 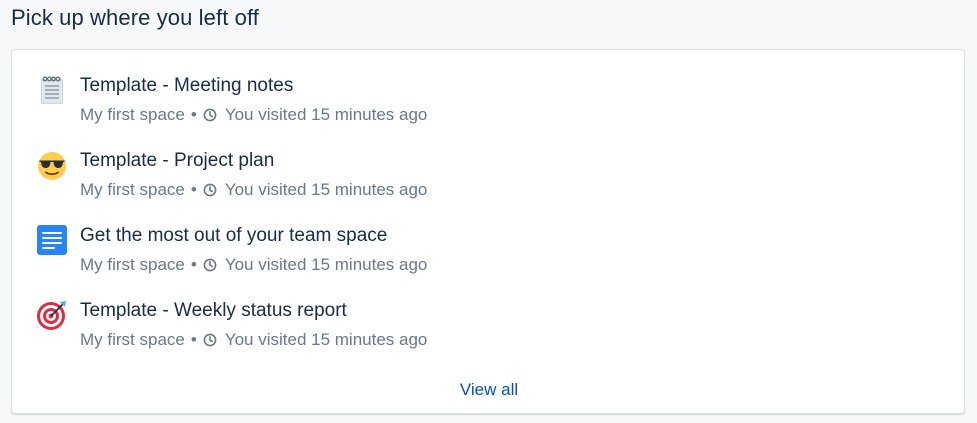 What do you see at coordinates (489, 390) in the screenshot?
I see `view-all-link: View all` at bounding box center [489, 390].